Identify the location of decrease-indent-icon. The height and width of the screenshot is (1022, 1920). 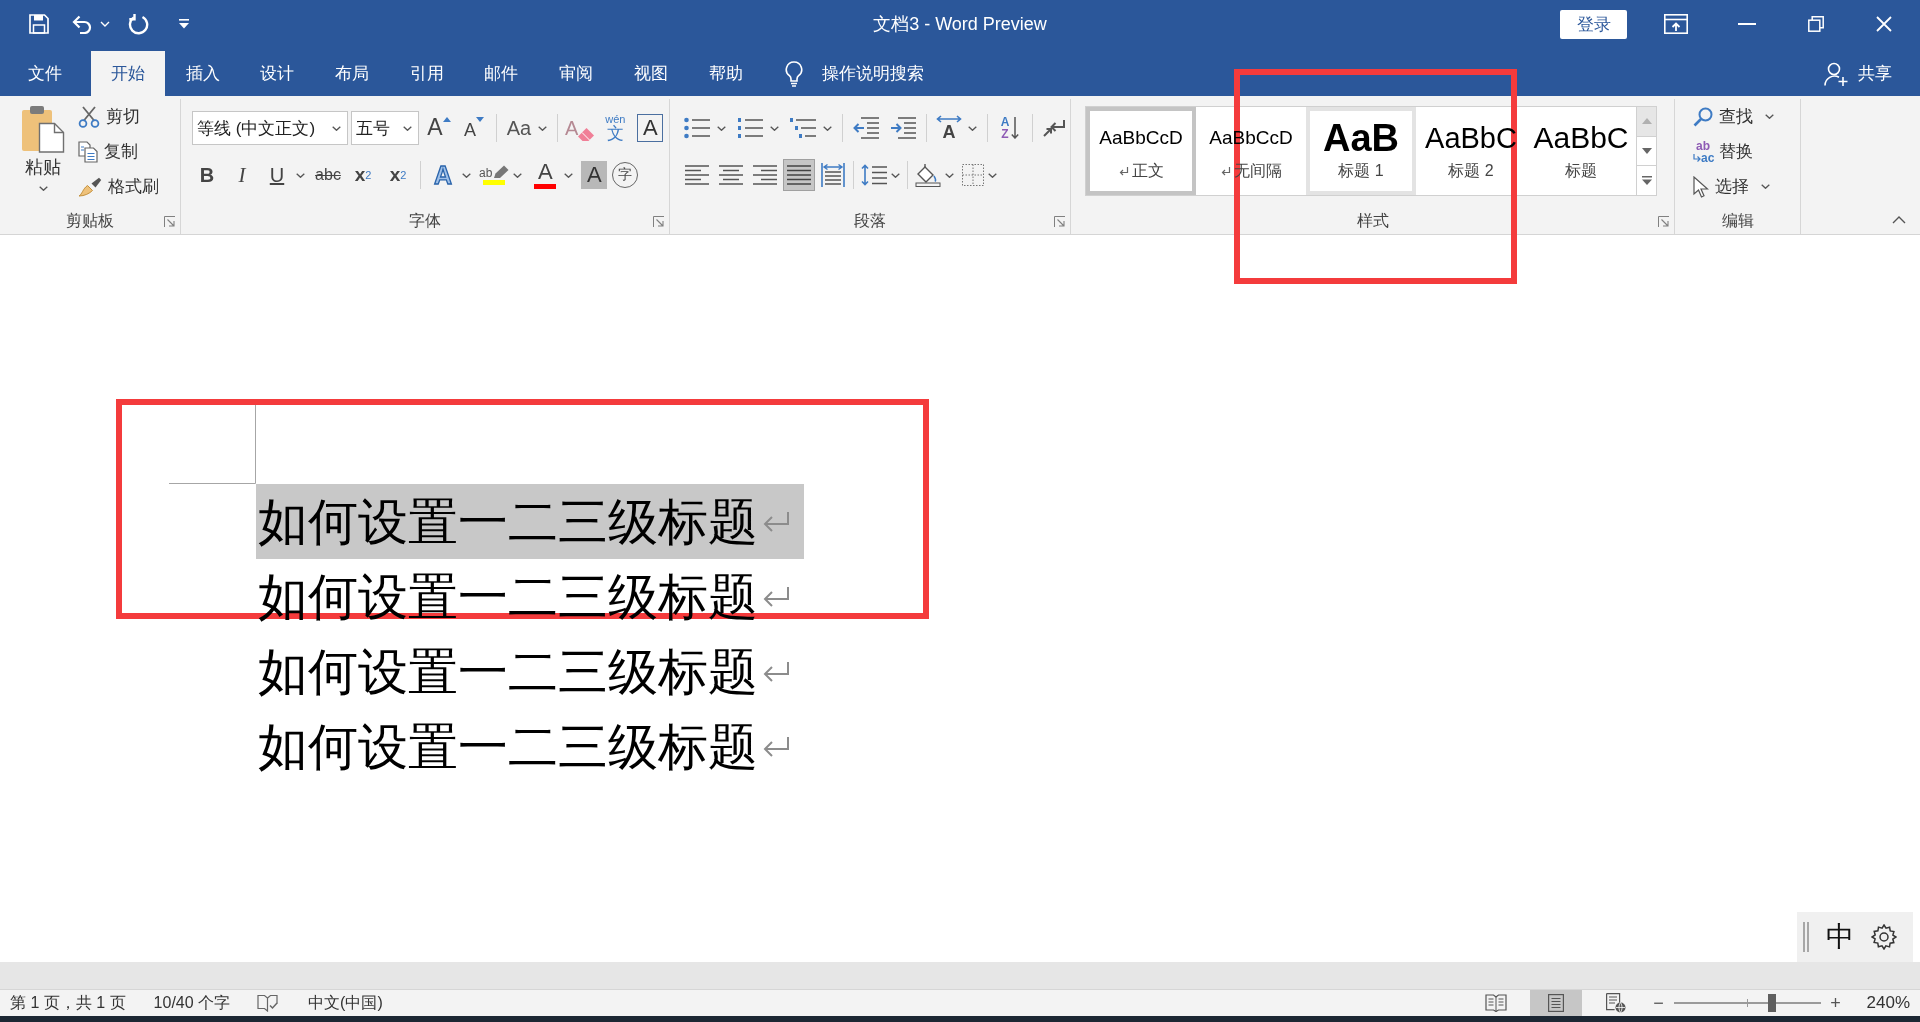
(866, 128).